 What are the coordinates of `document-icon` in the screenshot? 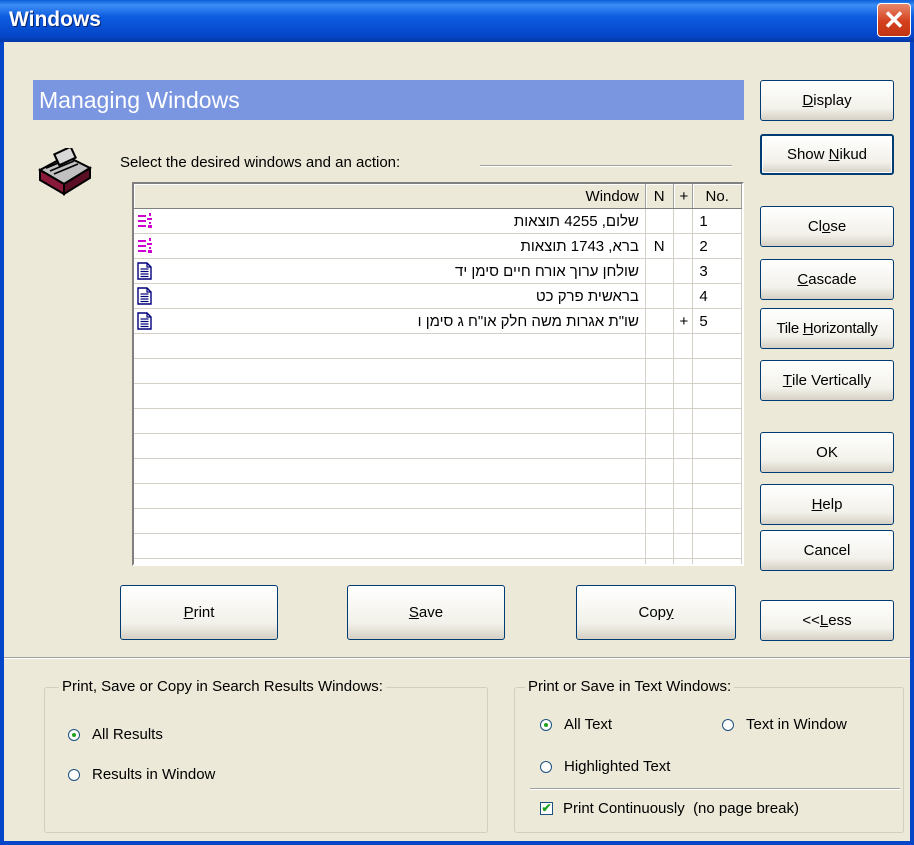 It's located at (145, 322).